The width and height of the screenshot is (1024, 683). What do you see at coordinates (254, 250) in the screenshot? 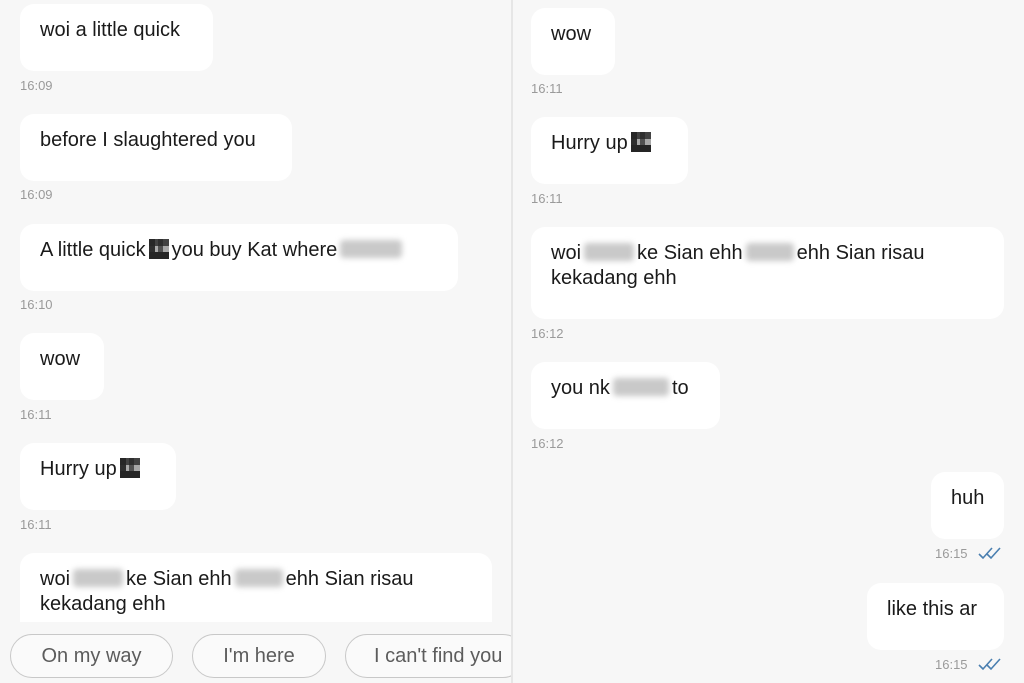
I see `message-text-part: you buy Kat where` at bounding box center [254, 250].